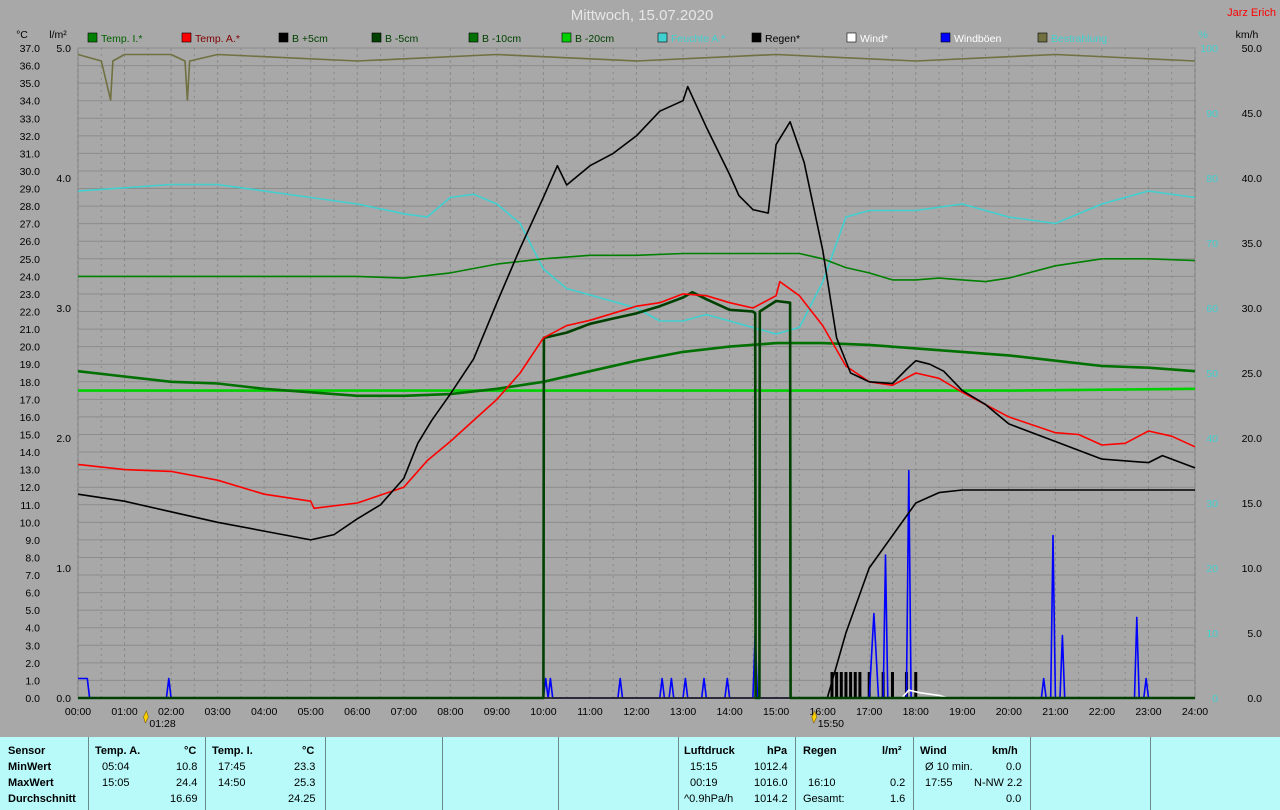 This screenshot has height=810, width=1280. I want to click on series-line-bestrahlung, so click(636, 77).